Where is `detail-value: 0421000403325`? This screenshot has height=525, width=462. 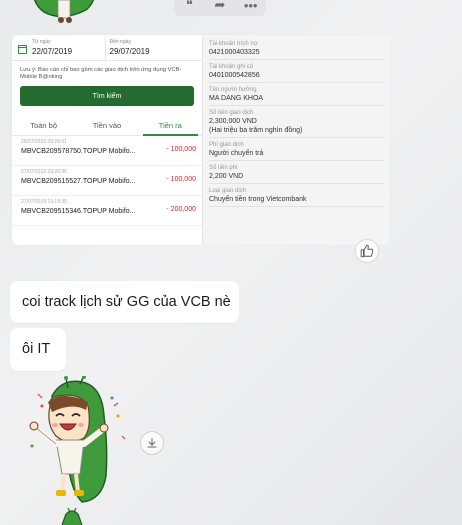
detail-value: 0421000403325 is located at coordinates (234, 52).